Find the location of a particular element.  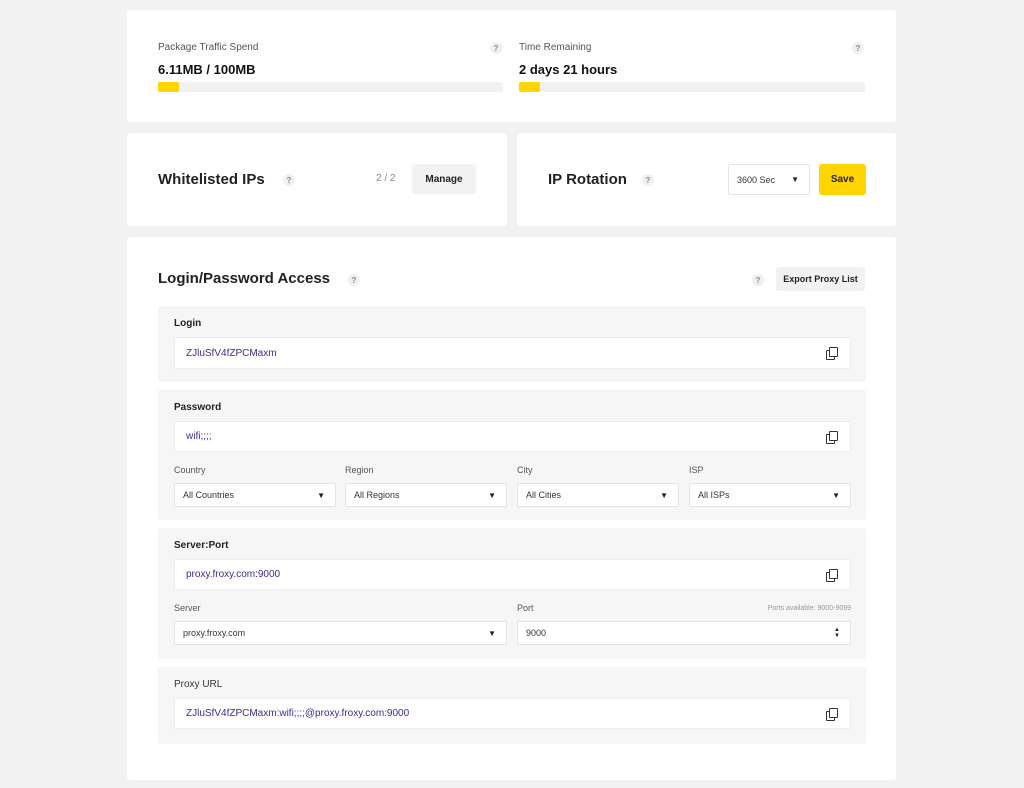

rotation-selected: 3600 Sec is located at coordinates (756, 179).